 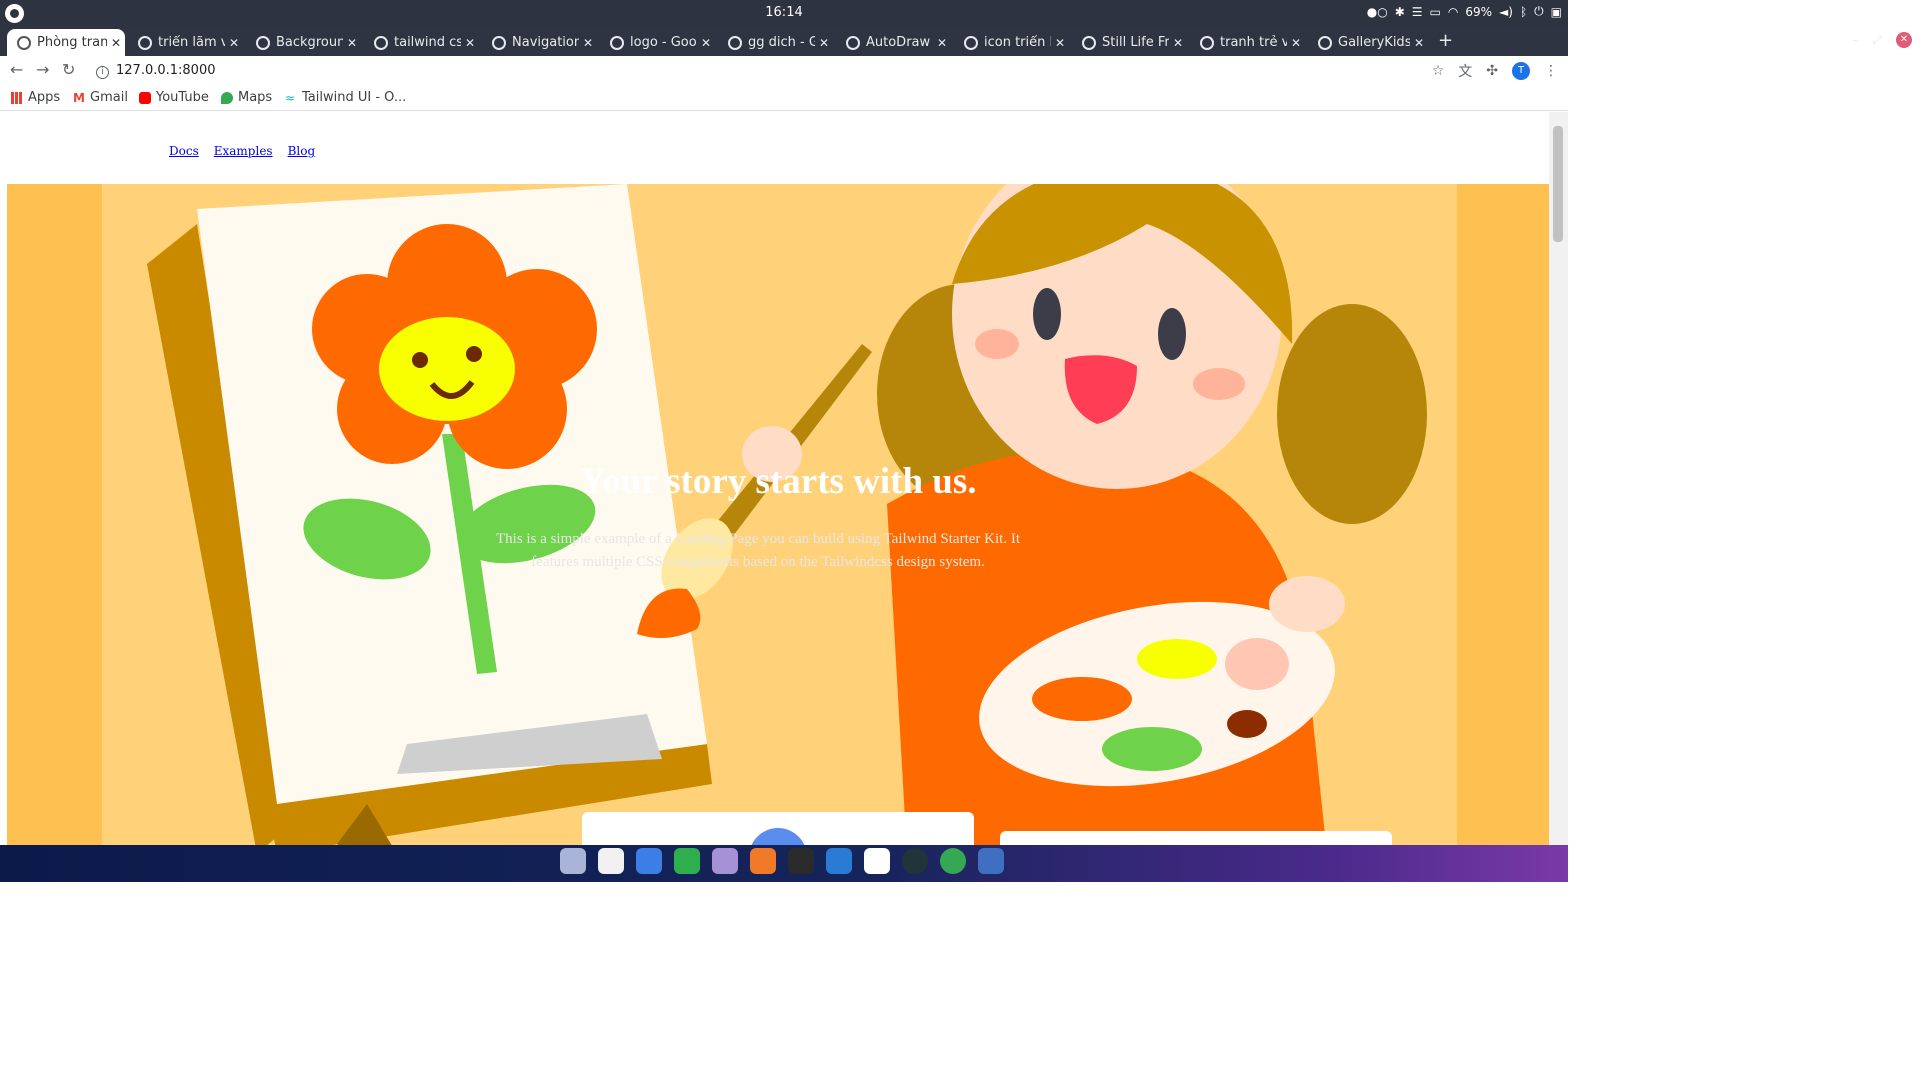 What do you see at coordinates (1129, 42) in the screenshot?
I see `tab: Still Life Fra✕` at bounding box center [1129, 42].